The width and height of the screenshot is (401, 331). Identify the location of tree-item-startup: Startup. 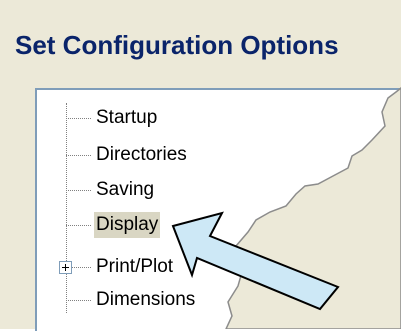
(126, 118).